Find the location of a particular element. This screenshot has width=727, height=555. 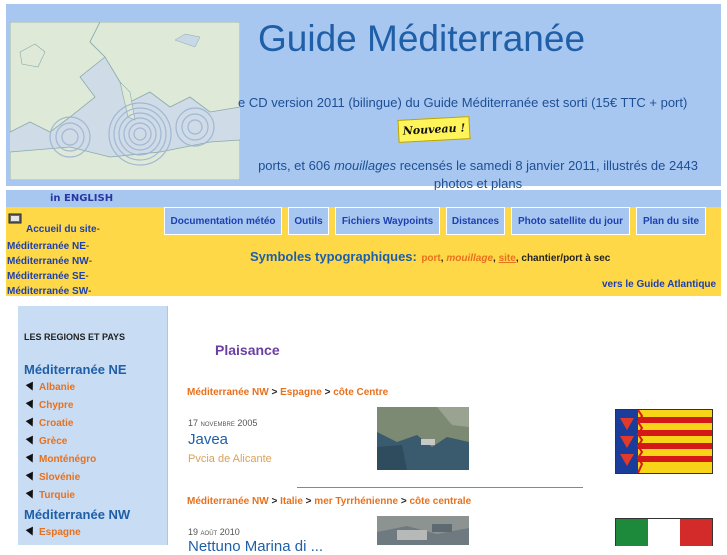

tab-outils: Outils is located at coordinates (308, 221).